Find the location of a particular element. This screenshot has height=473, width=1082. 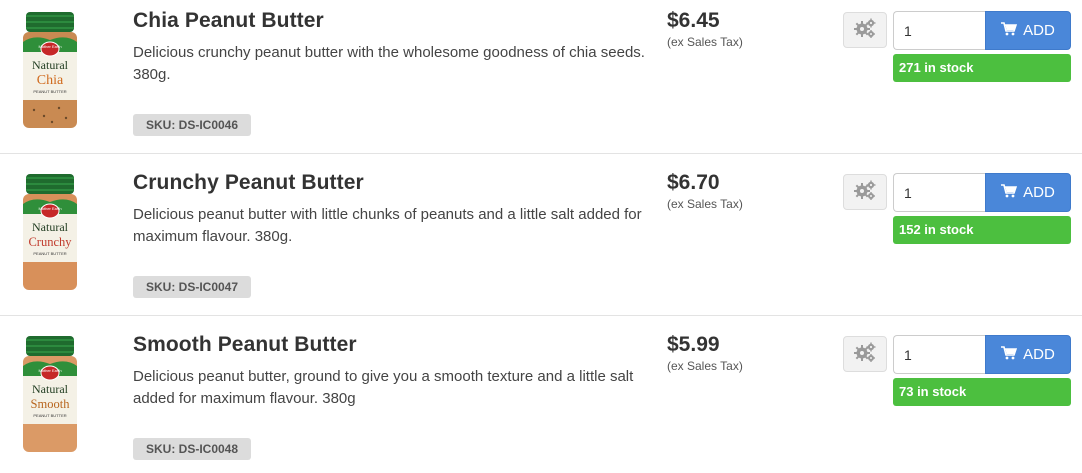

sku-badge: SKU: DS-IC0048 is located at coordinates (192, 449).